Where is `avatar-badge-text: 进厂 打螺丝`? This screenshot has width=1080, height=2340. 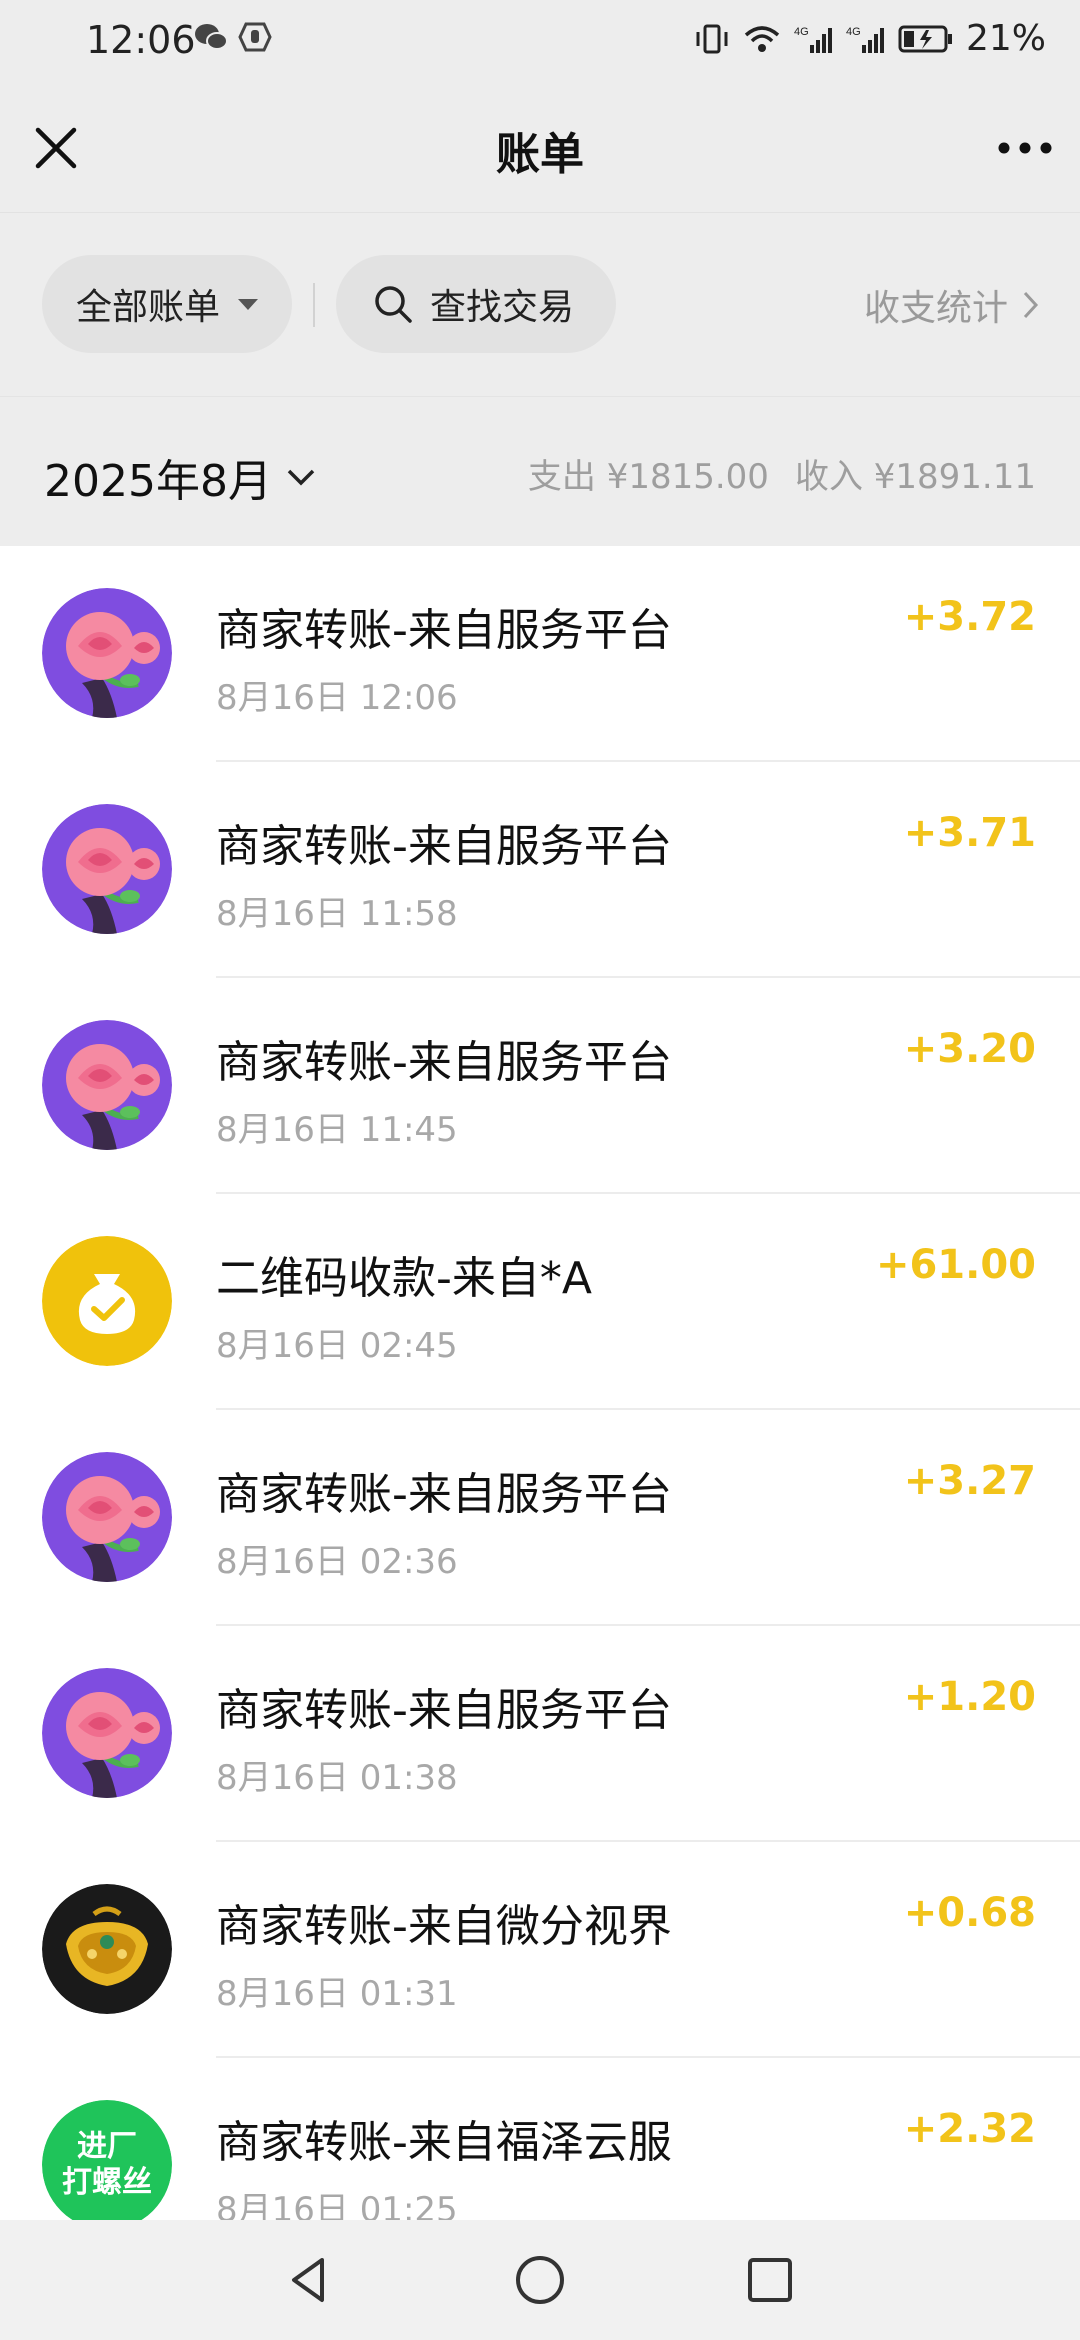
avatar-badge-text: 进厂 打螺丝 is located at coordinates (107, 2164).